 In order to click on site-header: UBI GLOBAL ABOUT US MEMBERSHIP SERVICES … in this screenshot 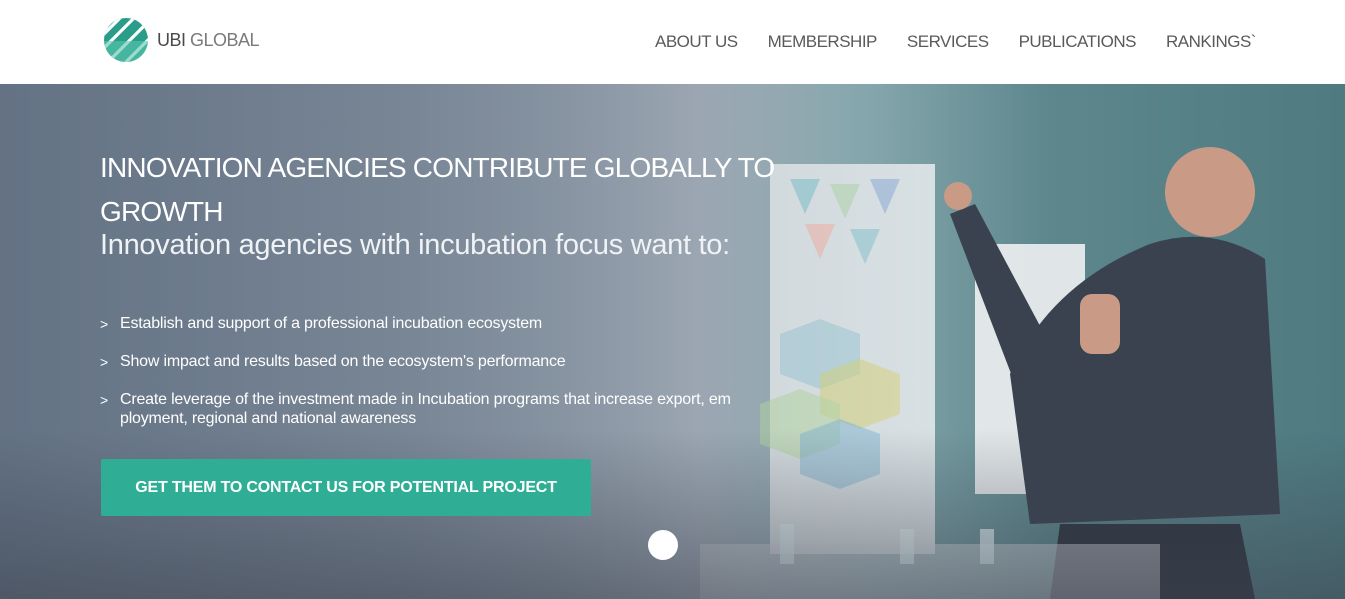, I will do `click(672, 42)`.